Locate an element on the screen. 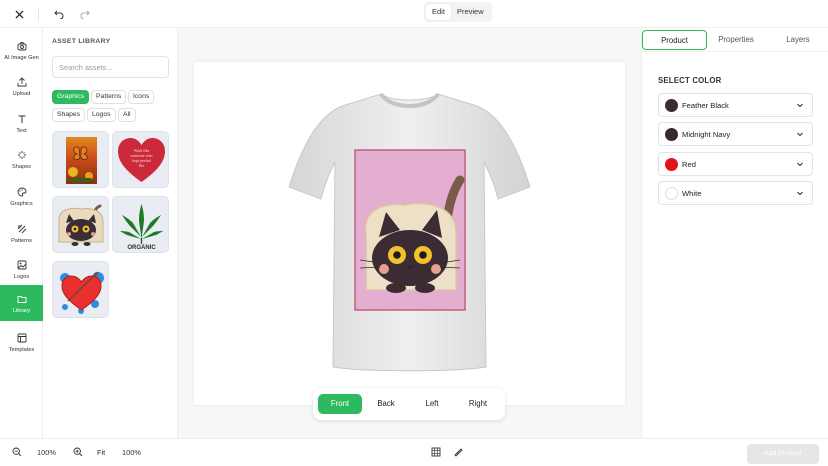  text-icon is located at coordinates (22, 119).